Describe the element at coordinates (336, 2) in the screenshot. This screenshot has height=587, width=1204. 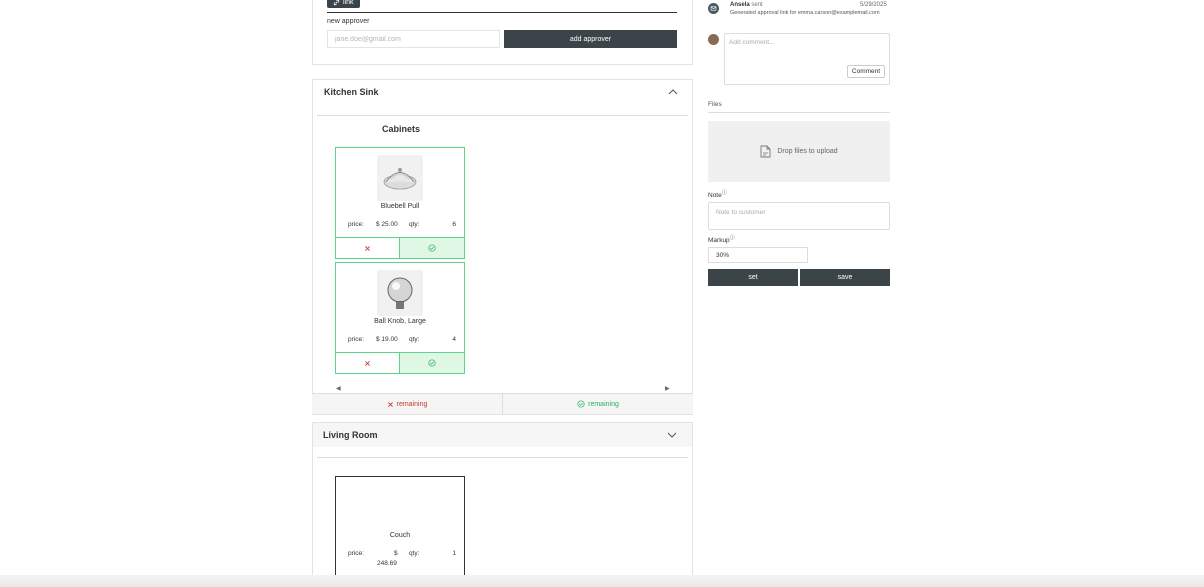
I see `link-icon` at that location.